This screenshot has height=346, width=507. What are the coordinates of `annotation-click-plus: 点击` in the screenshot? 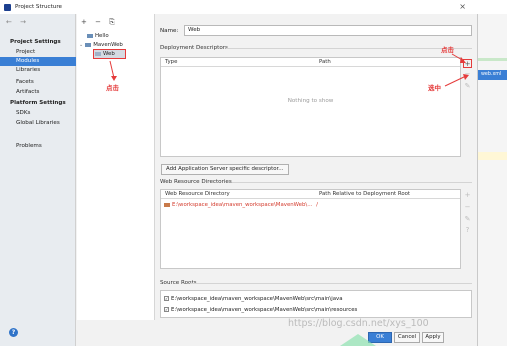 It's located at (447, 50).